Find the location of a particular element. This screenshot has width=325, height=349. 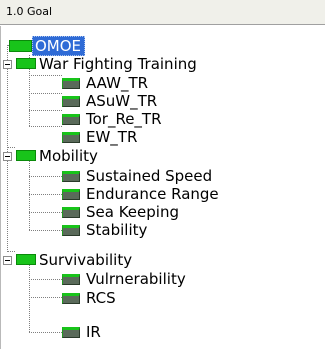

tree-leaf-label: Sustained Speed is located at coordinates (149, 176).